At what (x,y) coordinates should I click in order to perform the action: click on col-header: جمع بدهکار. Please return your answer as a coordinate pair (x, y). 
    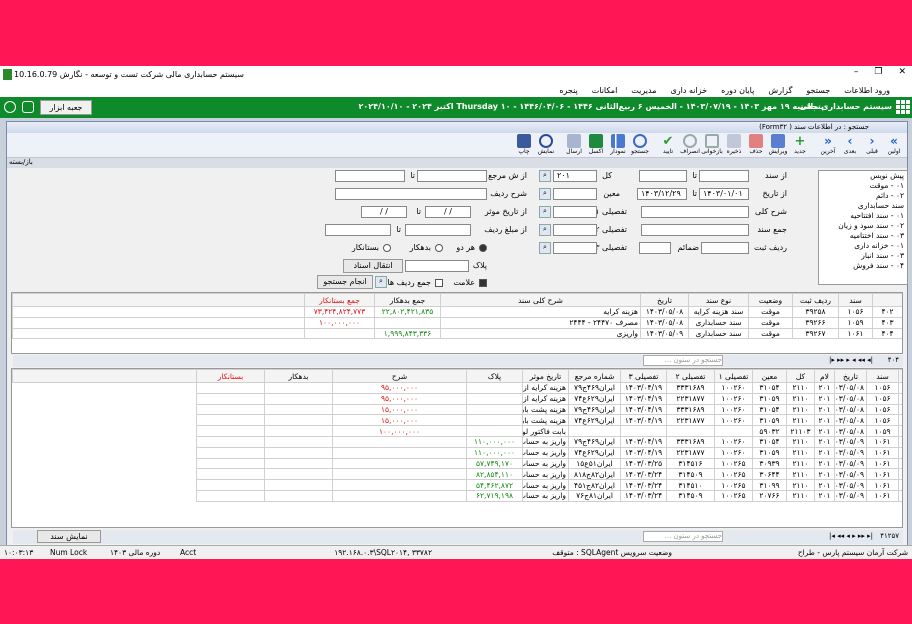
    Looking at the image, I should click on (407, 300).